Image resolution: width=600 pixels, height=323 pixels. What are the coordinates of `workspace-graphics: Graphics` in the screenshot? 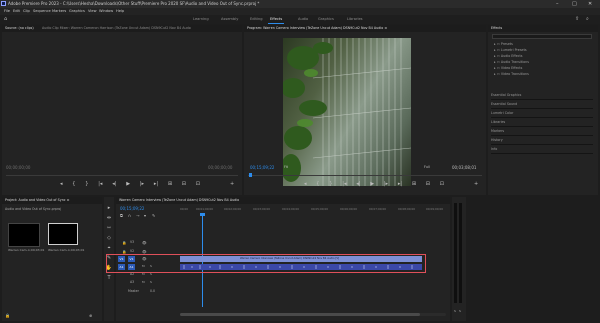 It's located at (326, 19).